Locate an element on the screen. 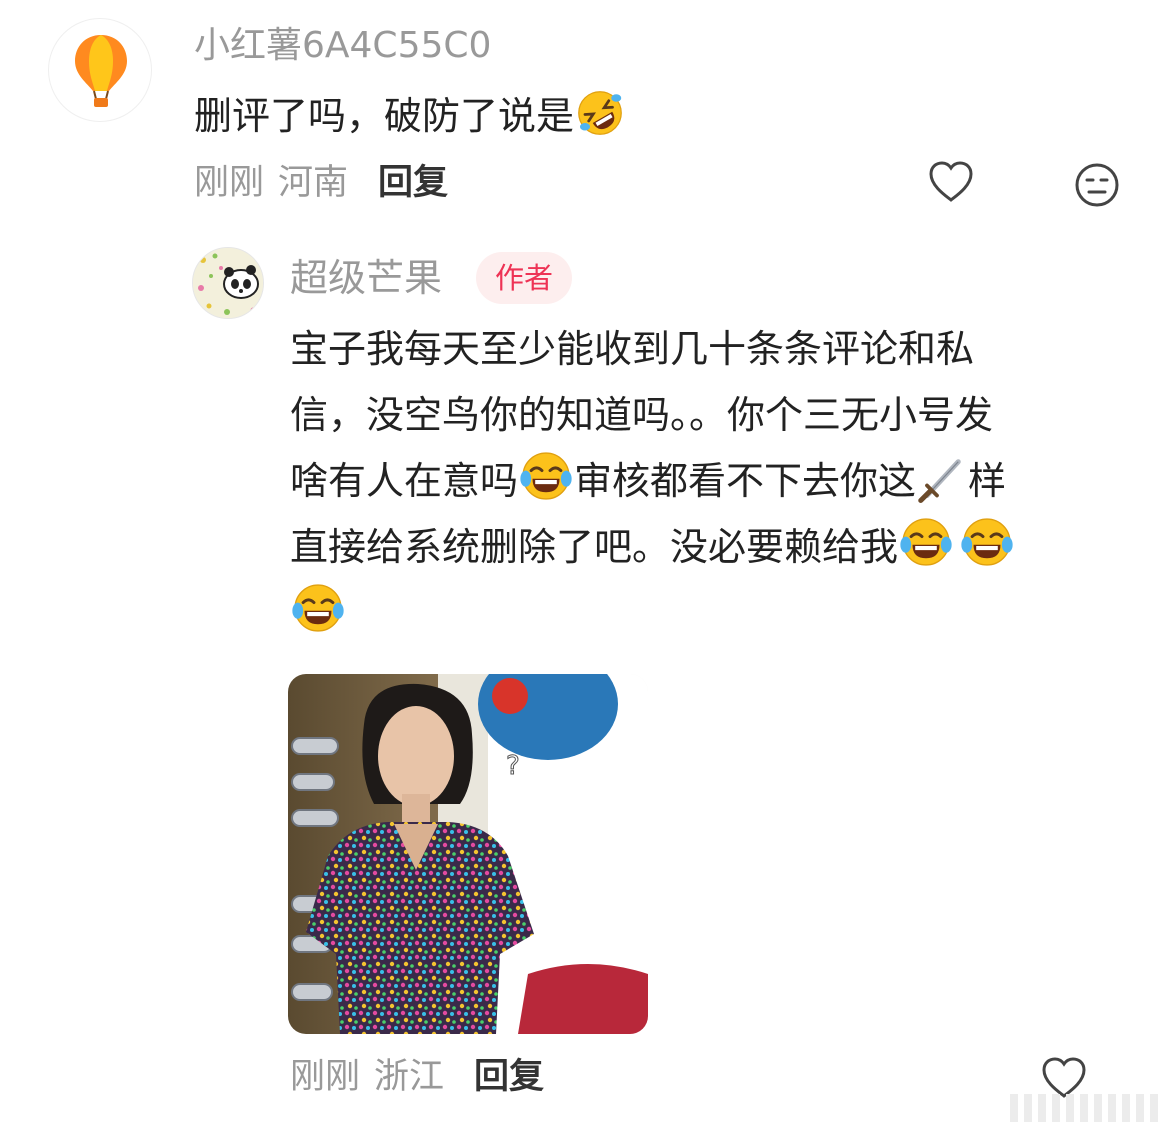 This screenshot has height=1128, width=1169. reply-text-line: 直接给系统删除了吧。没必要赖给我 is located at coordinates (700, 547).